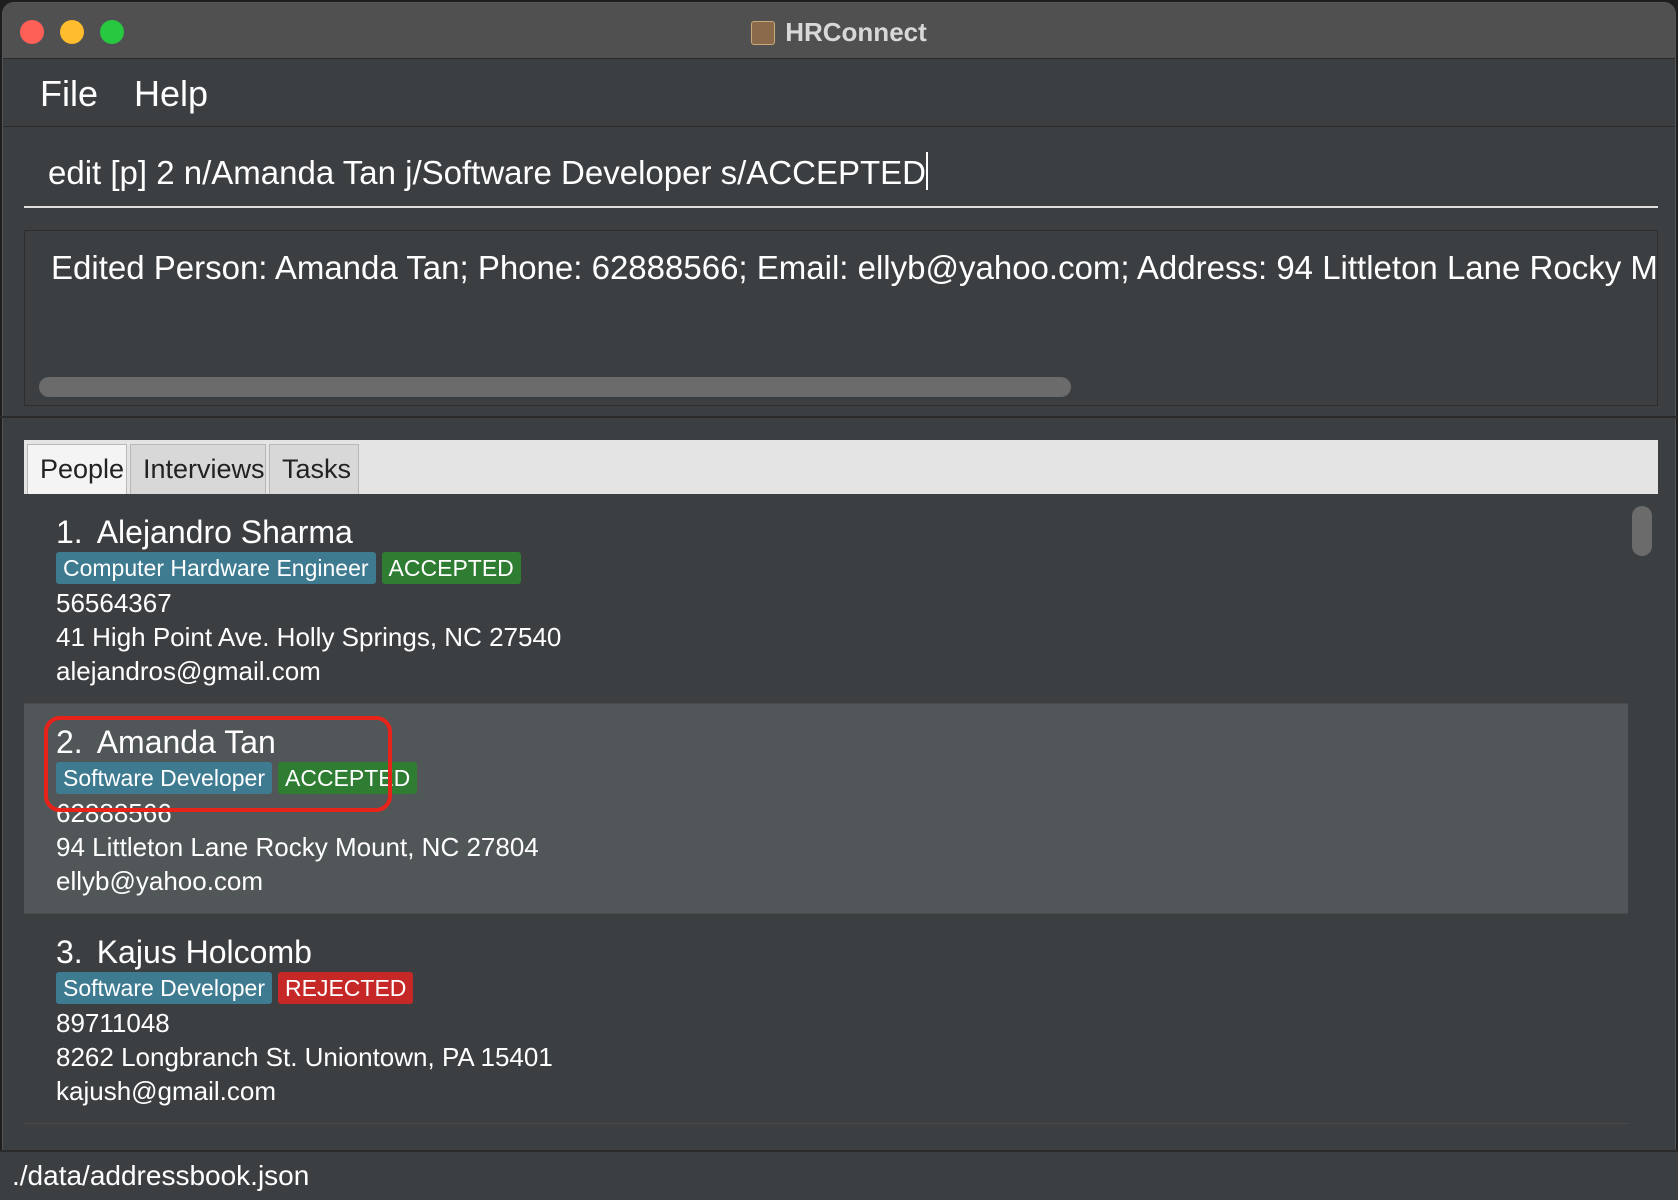  What do you see at coordinates (204, 952) in the screenshot?
I see `person-name-text: Kajus Holcomb` at bounding box center [204, 952].